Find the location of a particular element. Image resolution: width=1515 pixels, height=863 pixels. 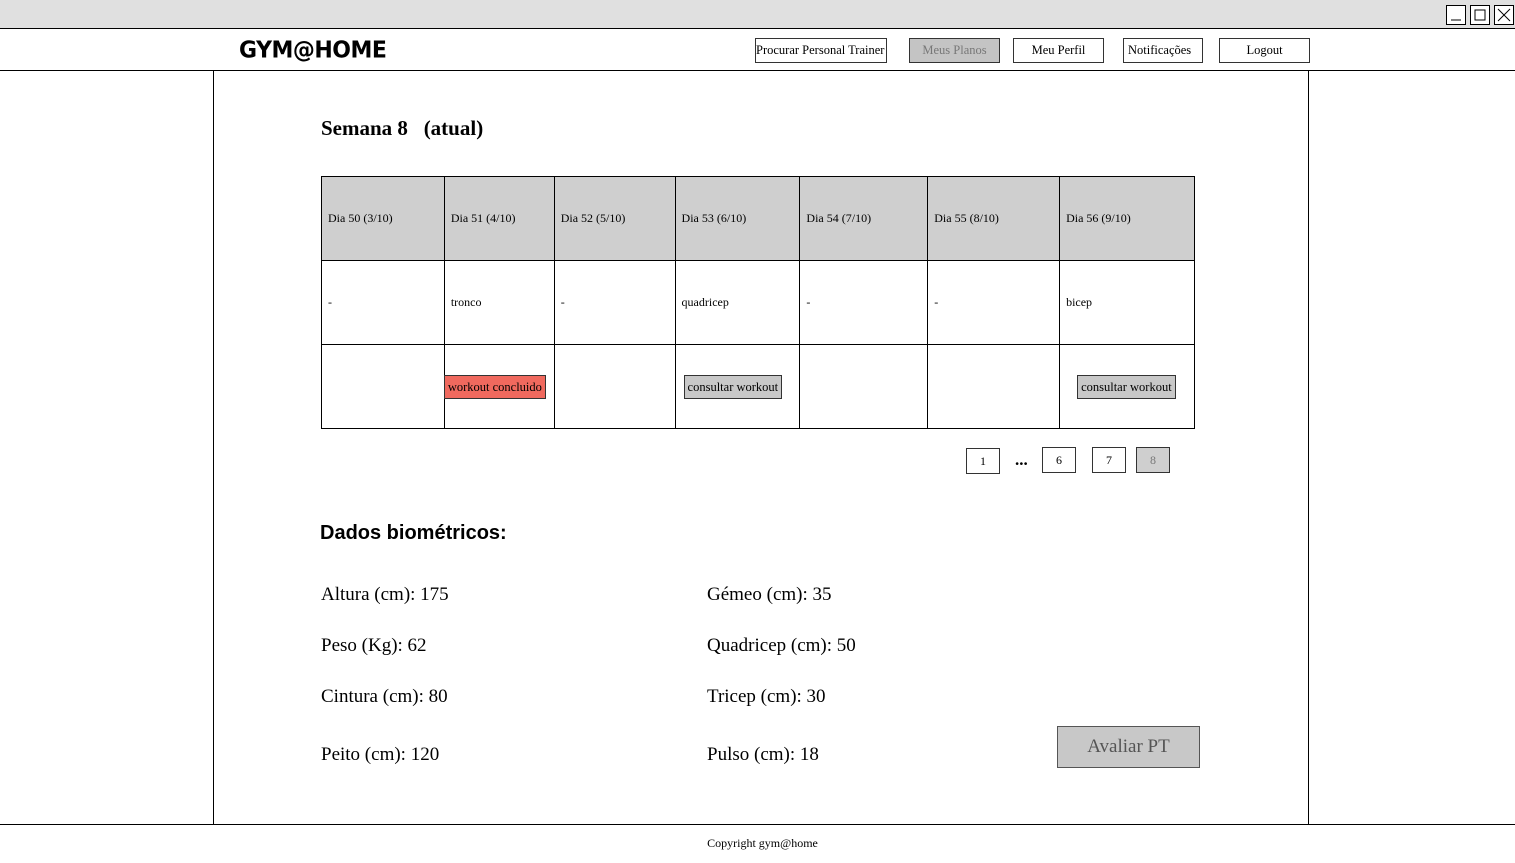

bio-waist: Cintura (cm): 80 is located at coordinates (384, 696).